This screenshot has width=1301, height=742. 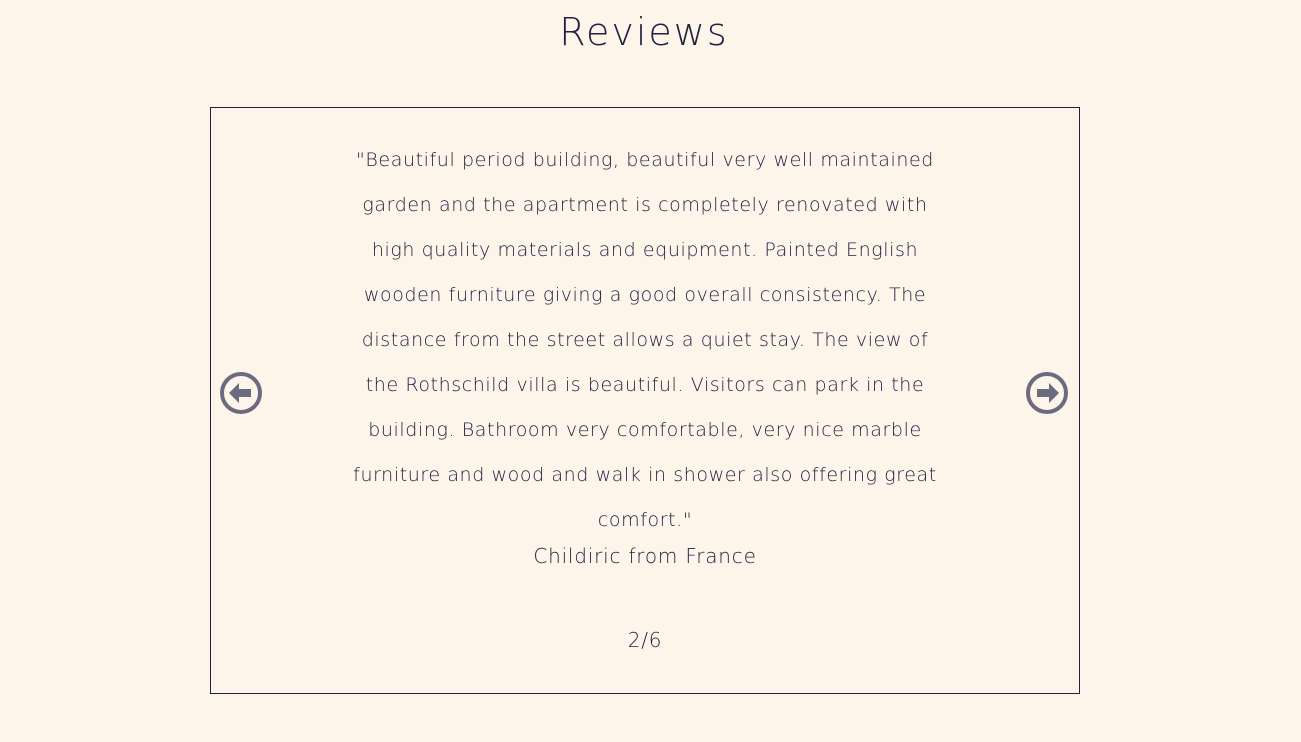 I want to click on arrow-left-circle-icon, so click(x=241, y=393).